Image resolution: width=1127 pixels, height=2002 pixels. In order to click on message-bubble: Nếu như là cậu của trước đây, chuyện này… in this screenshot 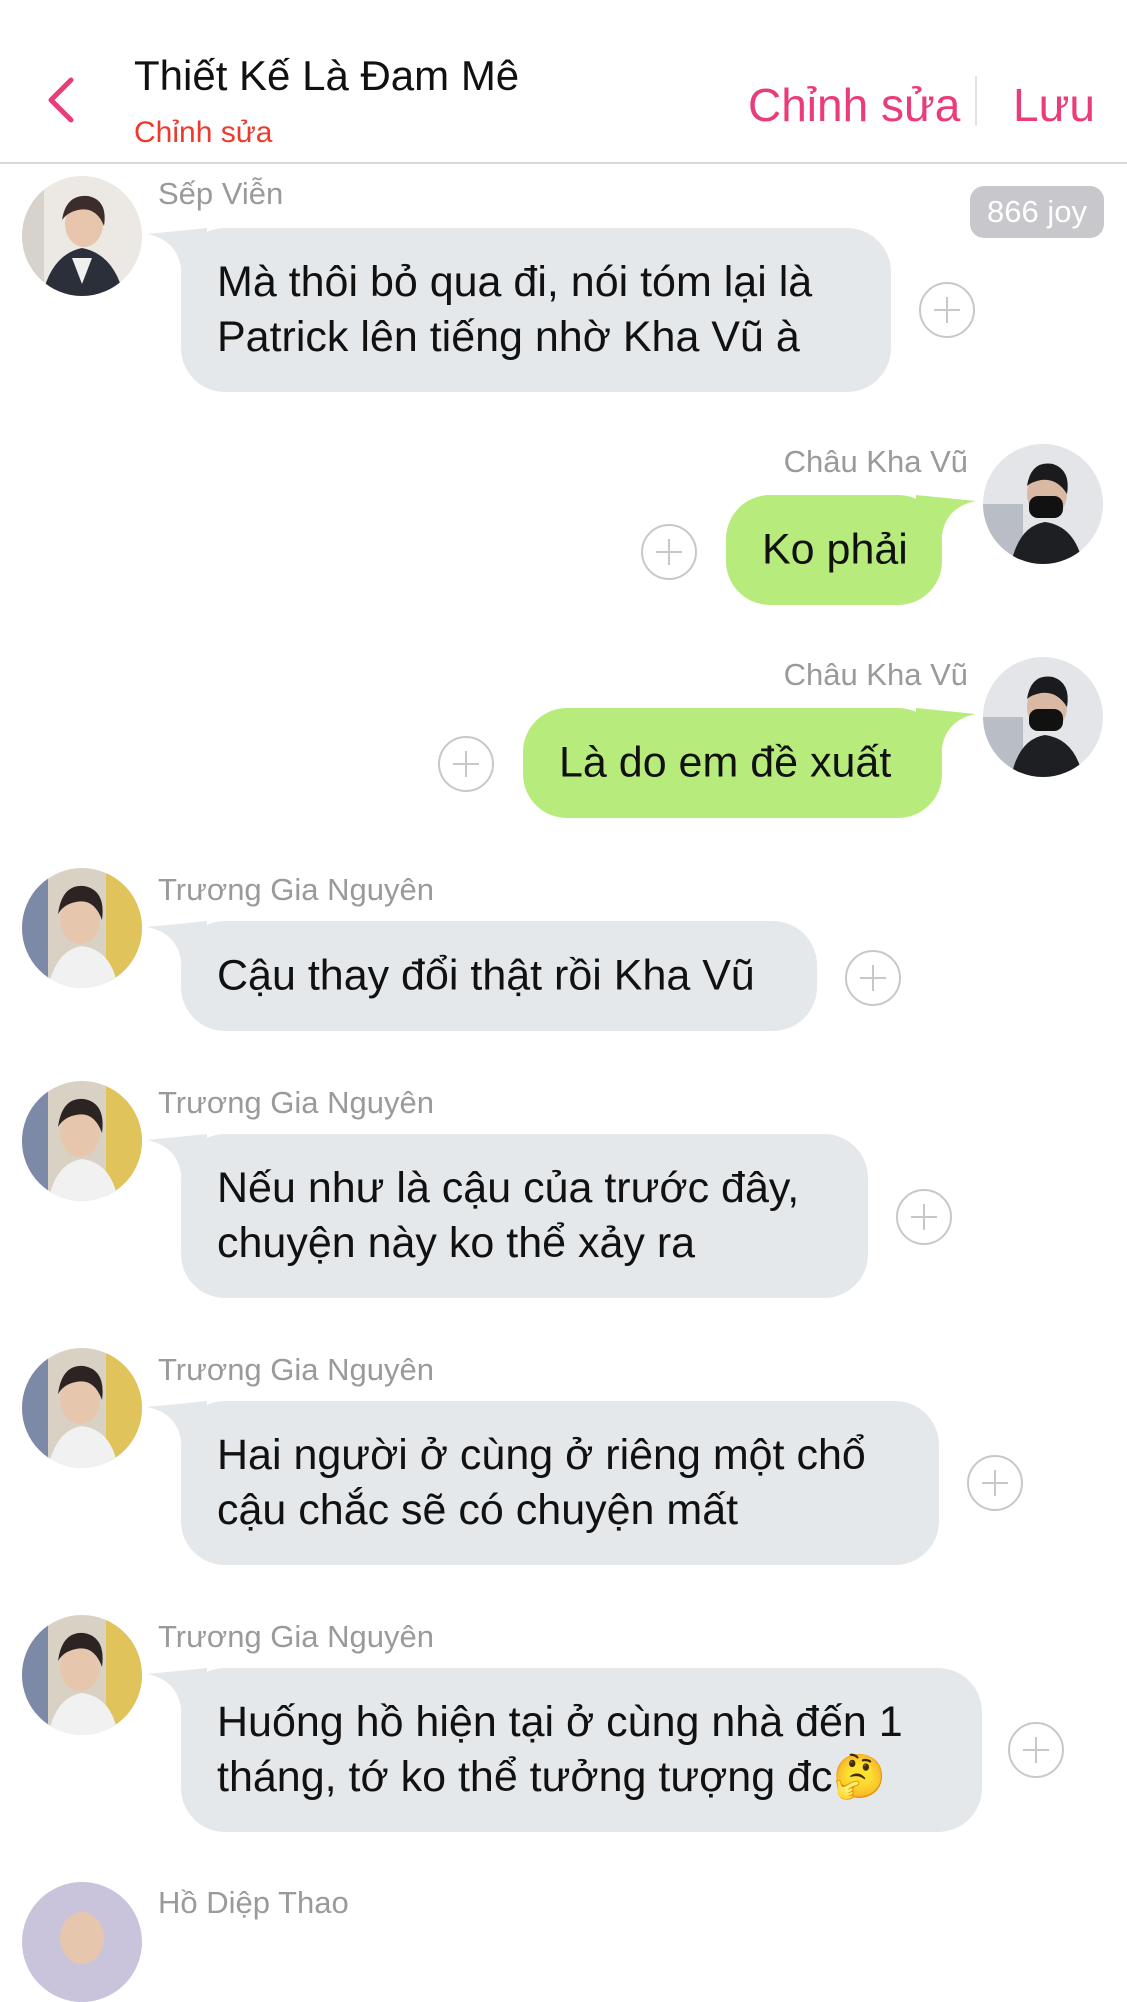, I will do `click(507, 1216)`.